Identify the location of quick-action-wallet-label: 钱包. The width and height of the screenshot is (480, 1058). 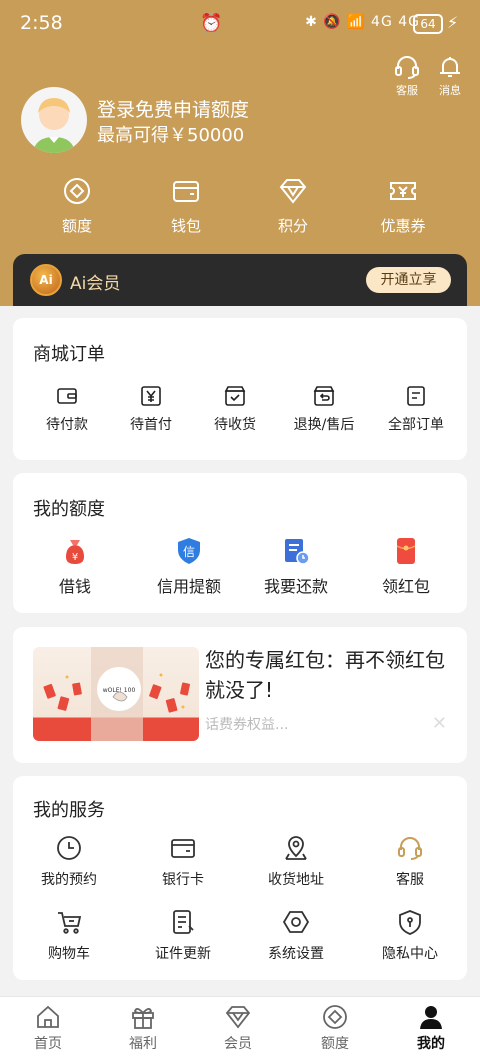
(185, 226).